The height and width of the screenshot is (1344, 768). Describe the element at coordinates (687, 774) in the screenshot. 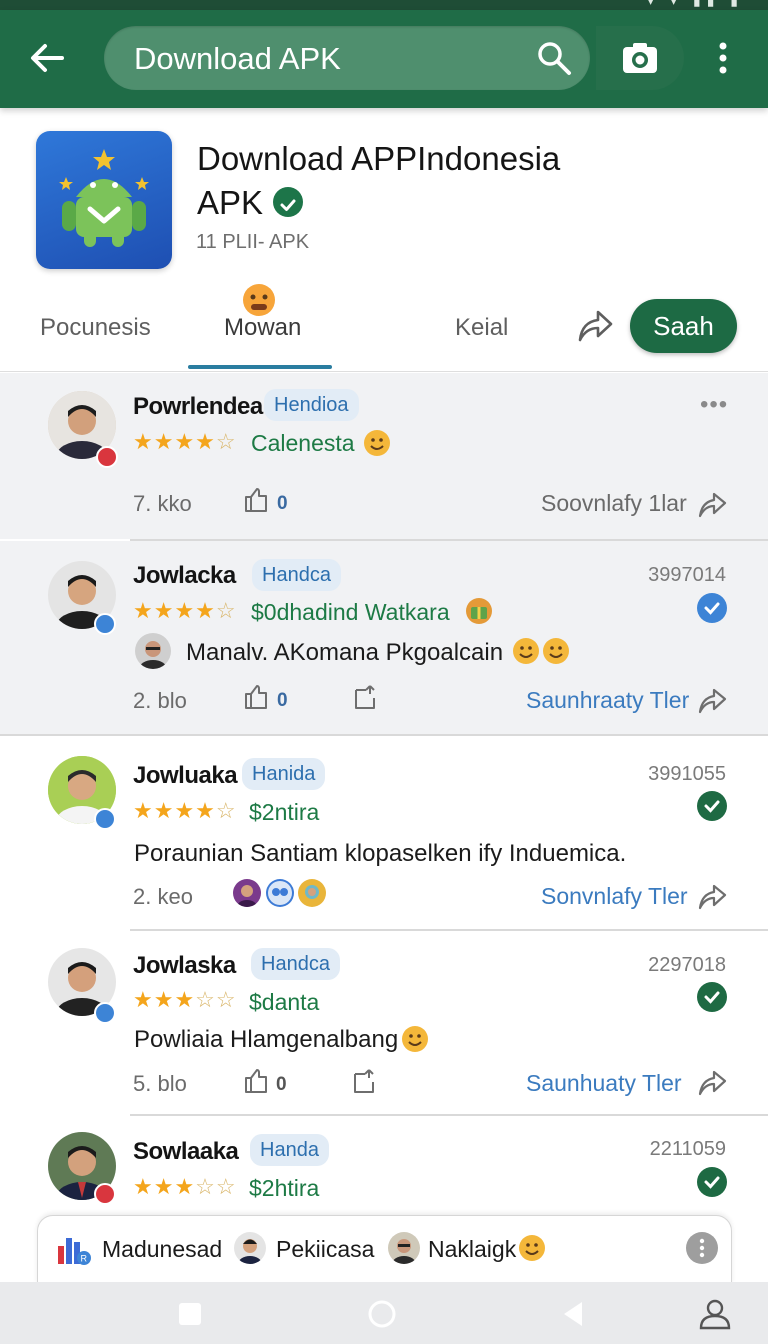

I see `review-date: 3991055` at that location.